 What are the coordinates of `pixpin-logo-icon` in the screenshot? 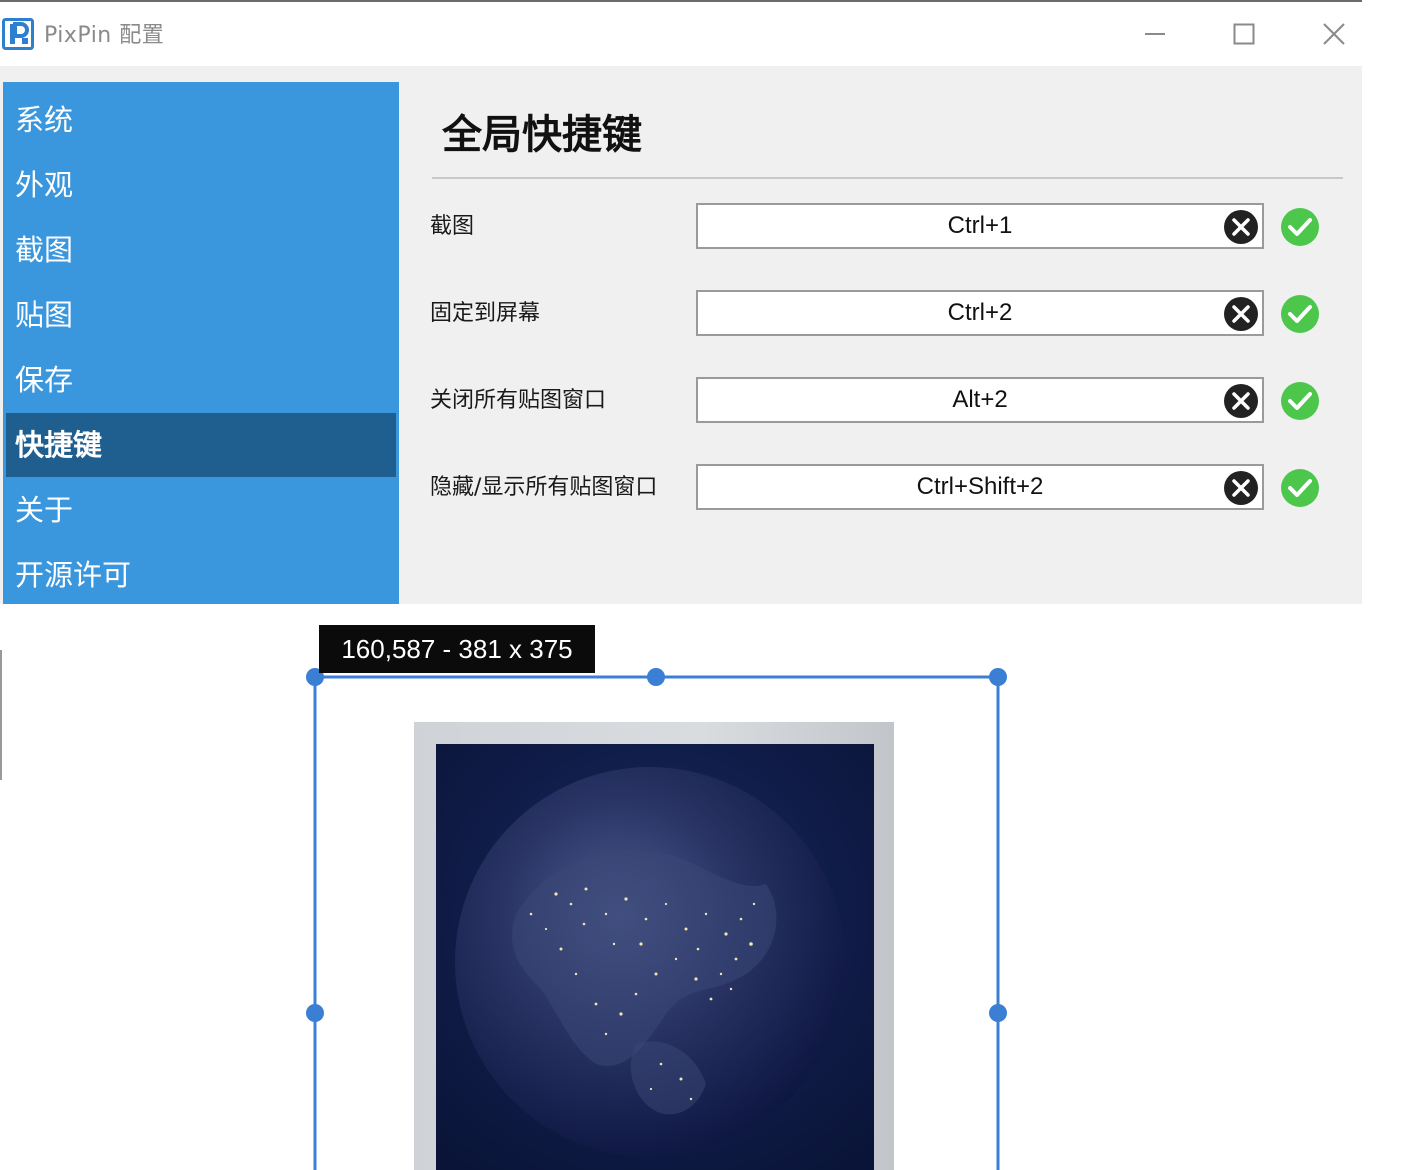 It's located at (18, 34).